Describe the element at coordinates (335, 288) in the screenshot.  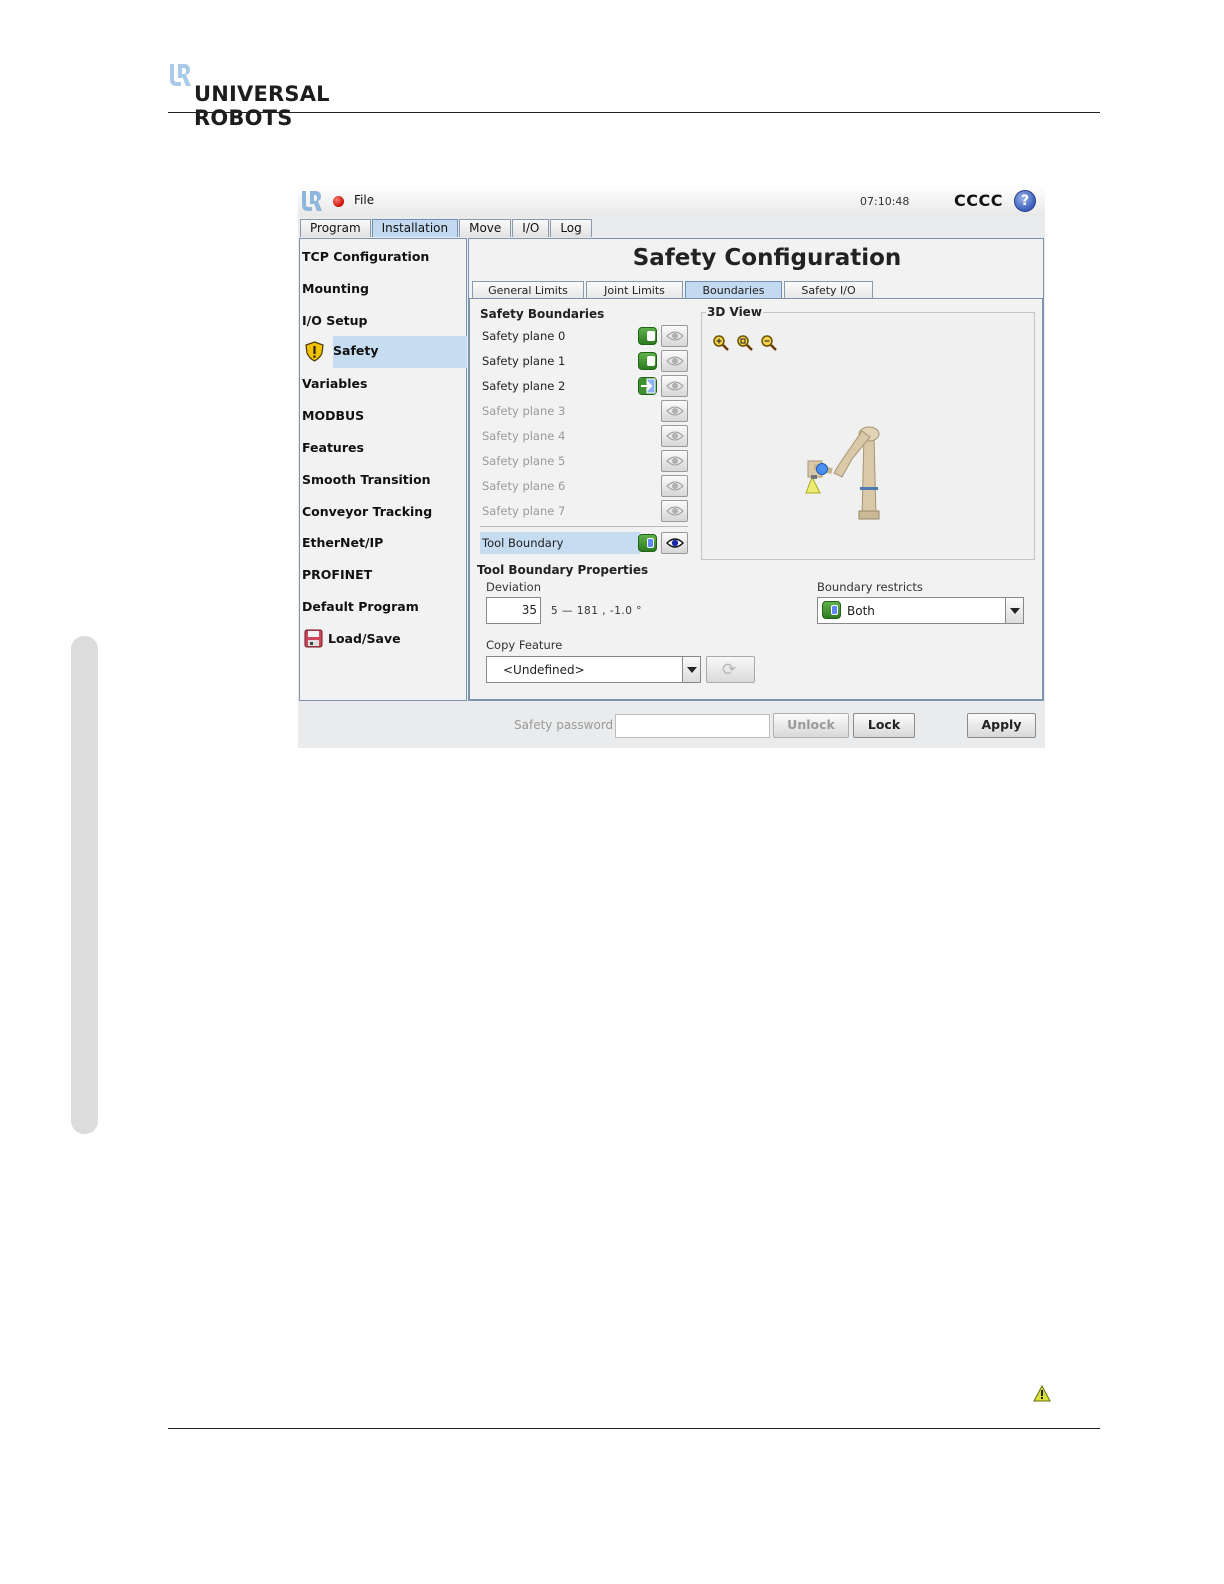
I see `sidebar-item-label: Mounting` at that location.